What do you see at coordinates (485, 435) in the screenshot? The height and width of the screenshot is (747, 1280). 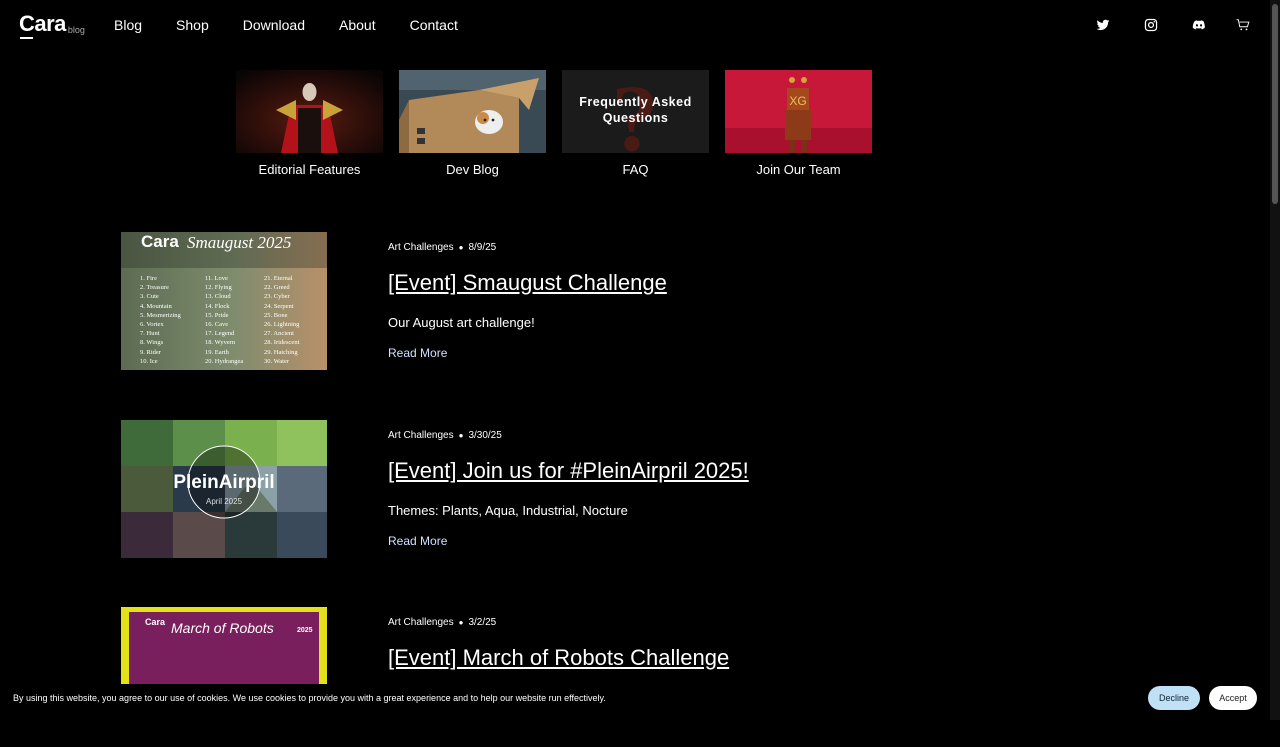 I see `post-date: 3/30/25` at bounding box center [485, 435].